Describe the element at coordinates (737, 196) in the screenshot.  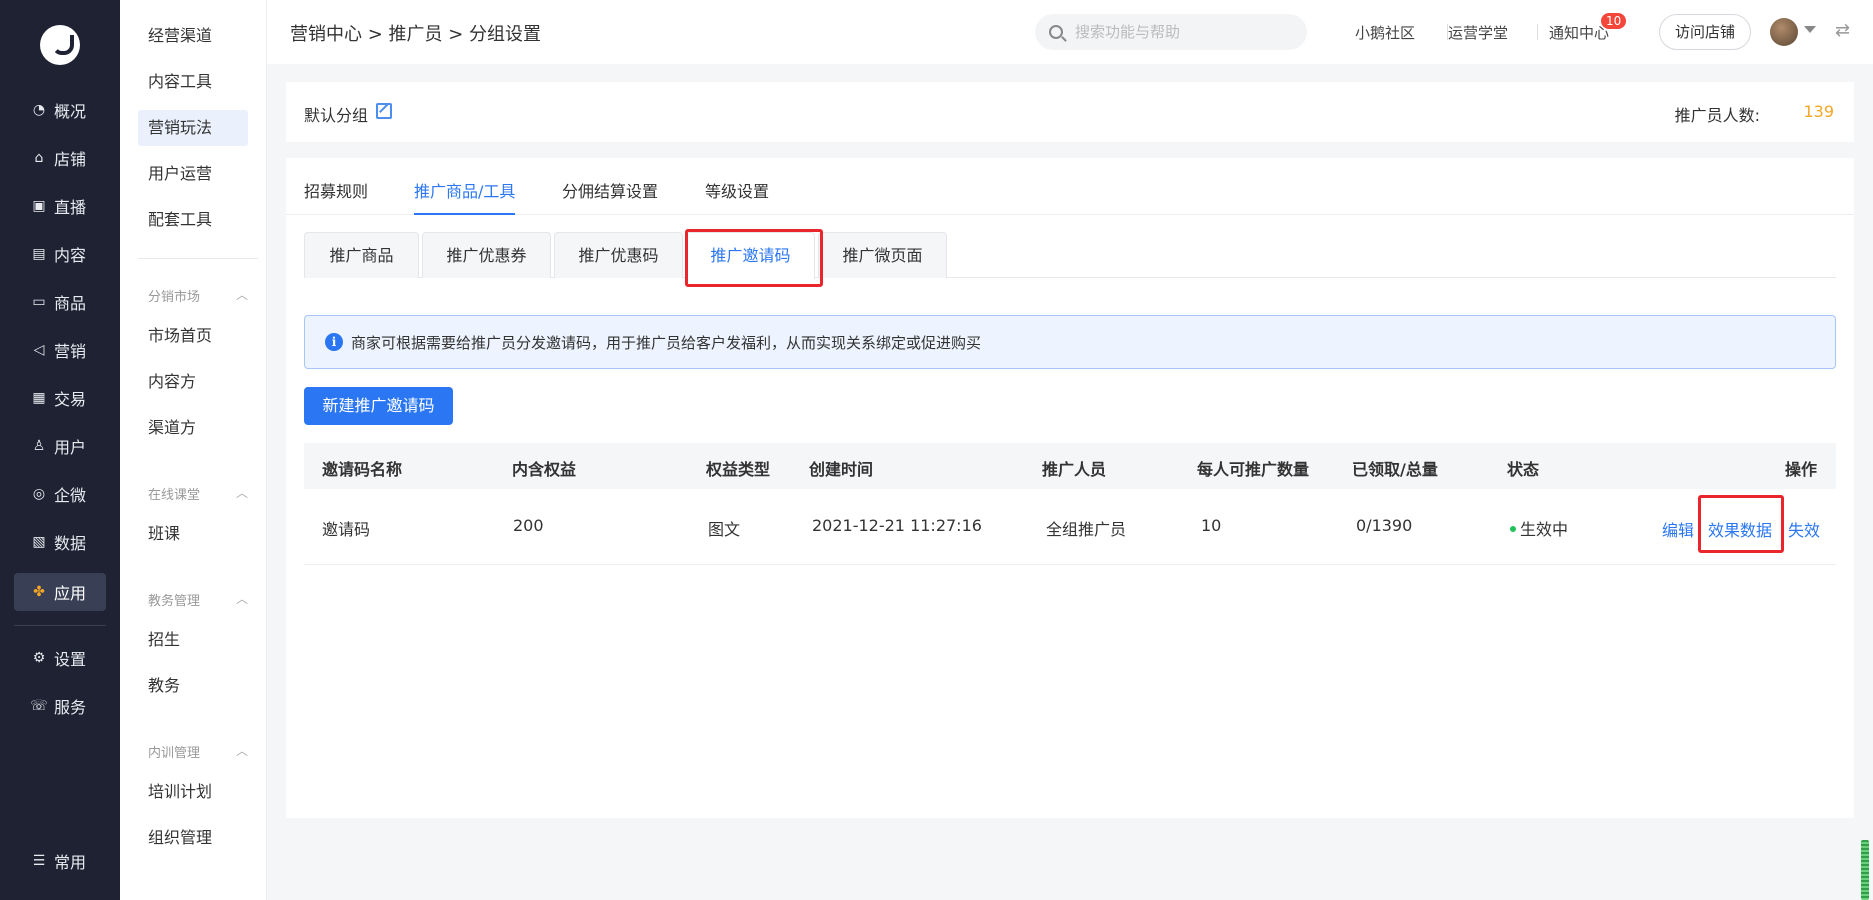
I see `tab-level-settings: 等级设置` at that location.